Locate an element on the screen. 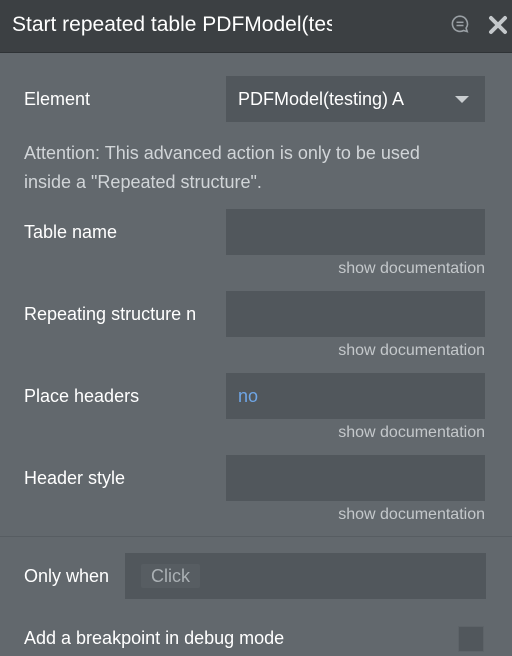  comment-icon is located at coordinates (460, 24).